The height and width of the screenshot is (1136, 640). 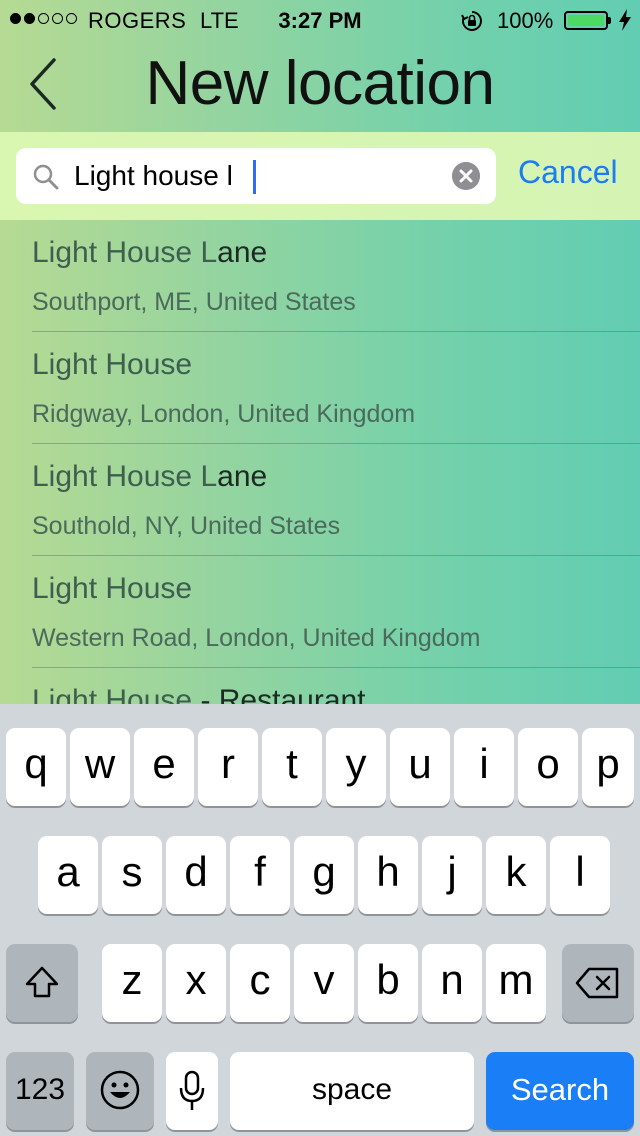 I want to click on key-r: r, so click(x=228, y=767).